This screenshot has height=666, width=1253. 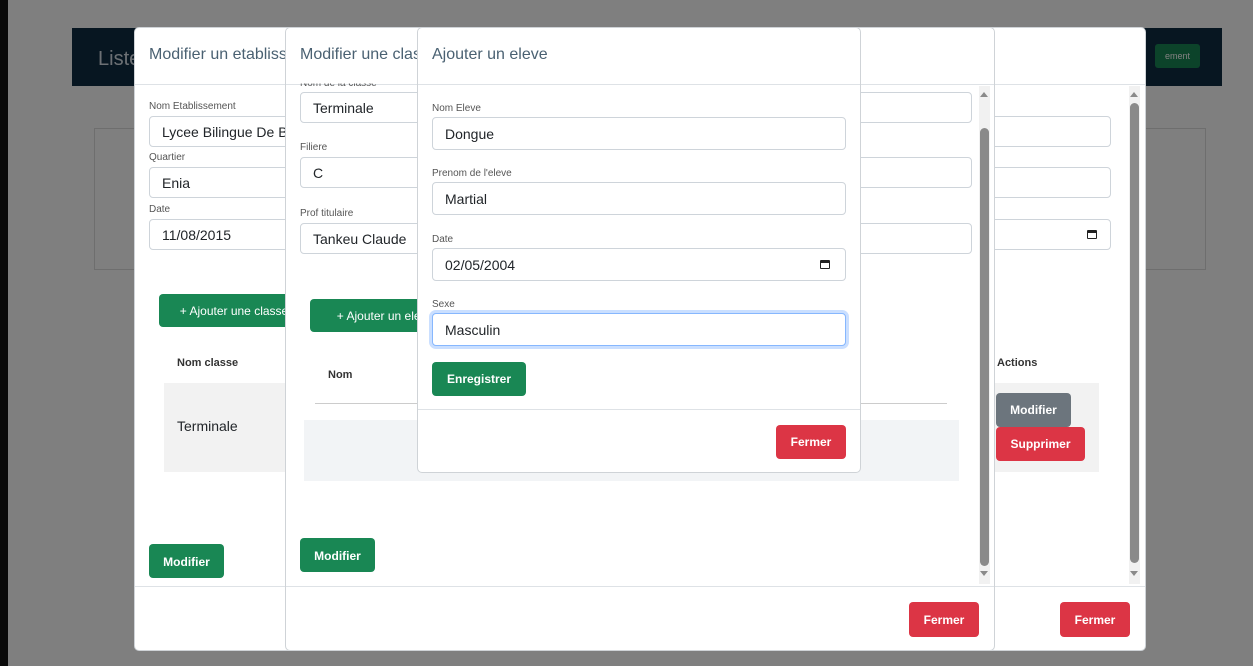 What do you see at coordinates (160, 209) in the screenshot?
I see `date-label: Date` at bounding box center [160, 209].